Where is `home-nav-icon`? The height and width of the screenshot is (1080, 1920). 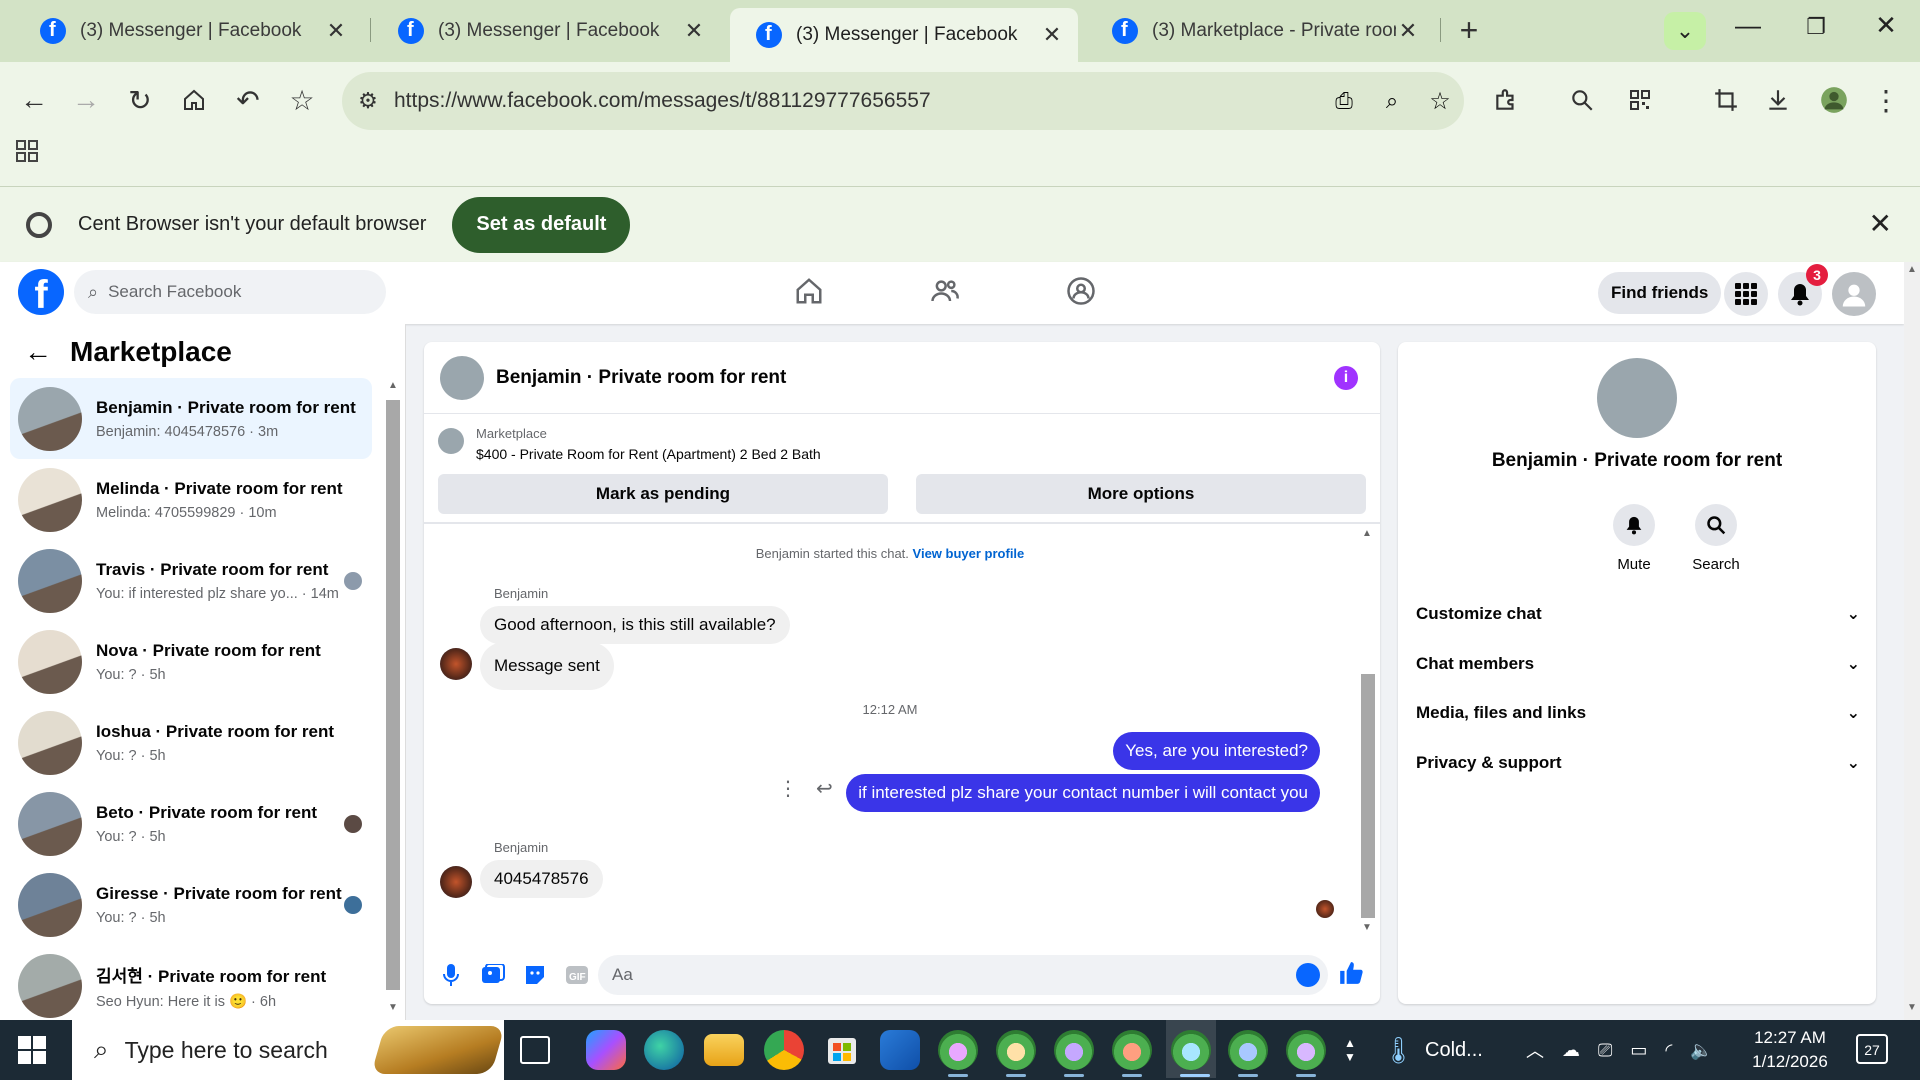
home-nav-icon is located at coordinates (812, 294).